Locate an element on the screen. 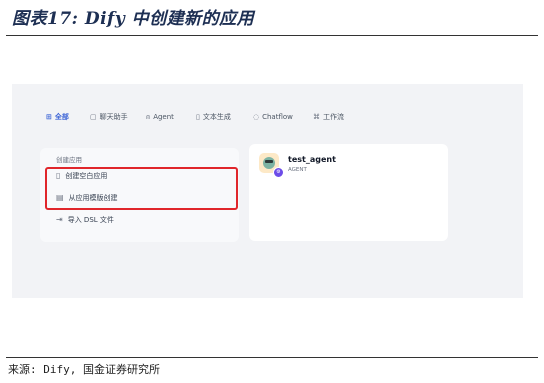 This screenshot has width=544, height=383. tab-label: Chatflow is located at coordinates (277, 117).